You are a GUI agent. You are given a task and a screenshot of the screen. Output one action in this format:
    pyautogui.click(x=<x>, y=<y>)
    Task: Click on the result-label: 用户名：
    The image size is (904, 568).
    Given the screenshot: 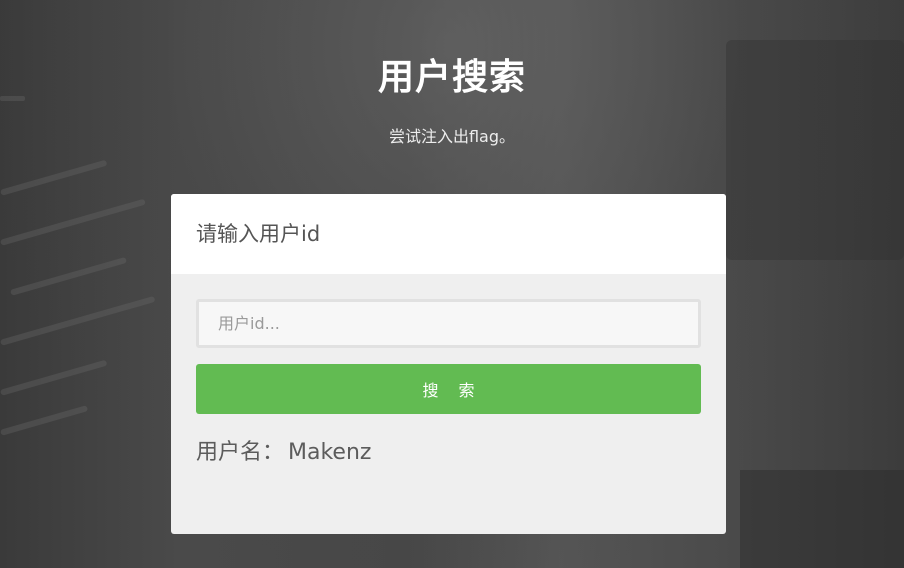 What is the action you would take?
    pyautogui.click(x=240, y=452)
    